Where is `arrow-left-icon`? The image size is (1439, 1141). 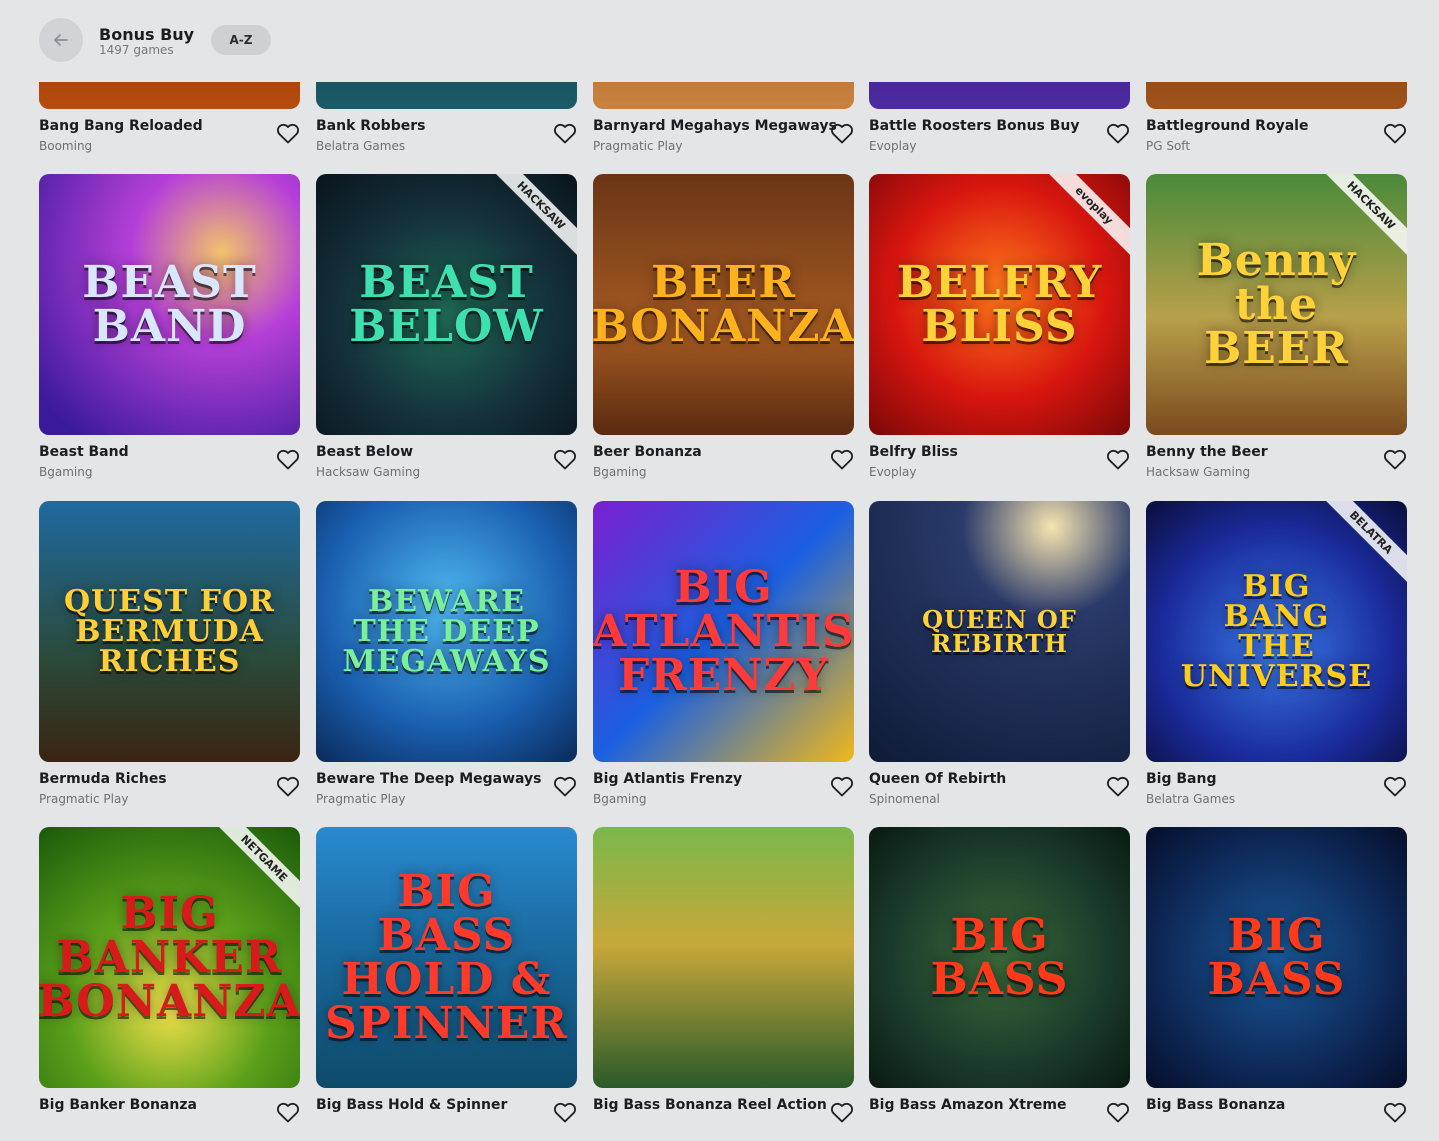
arrow-left-icon is located at coordinates (61, 40).